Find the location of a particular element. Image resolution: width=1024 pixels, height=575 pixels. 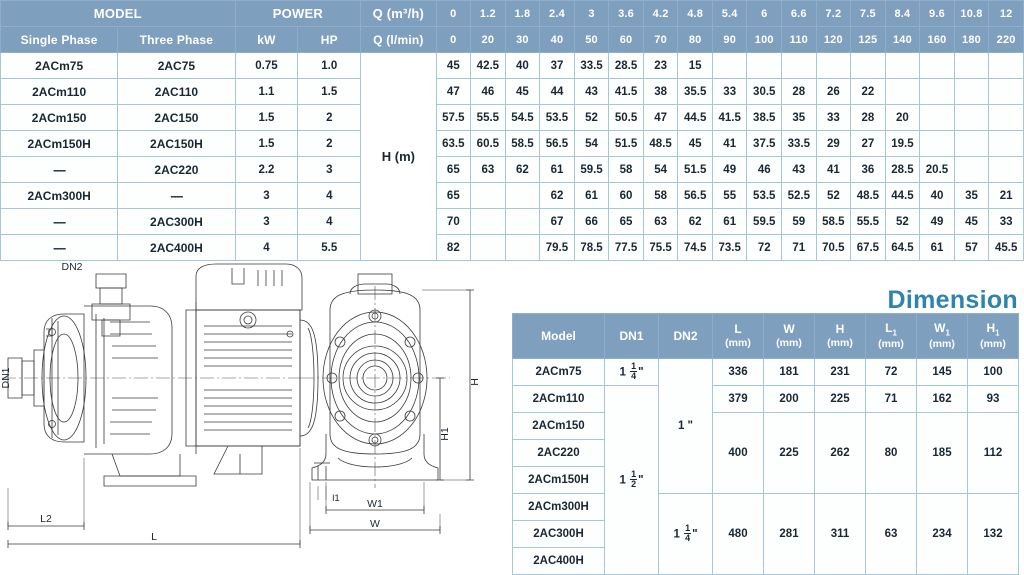

dim-cell-dn1: 1 1 4 " is located at coordinates (631, 372).